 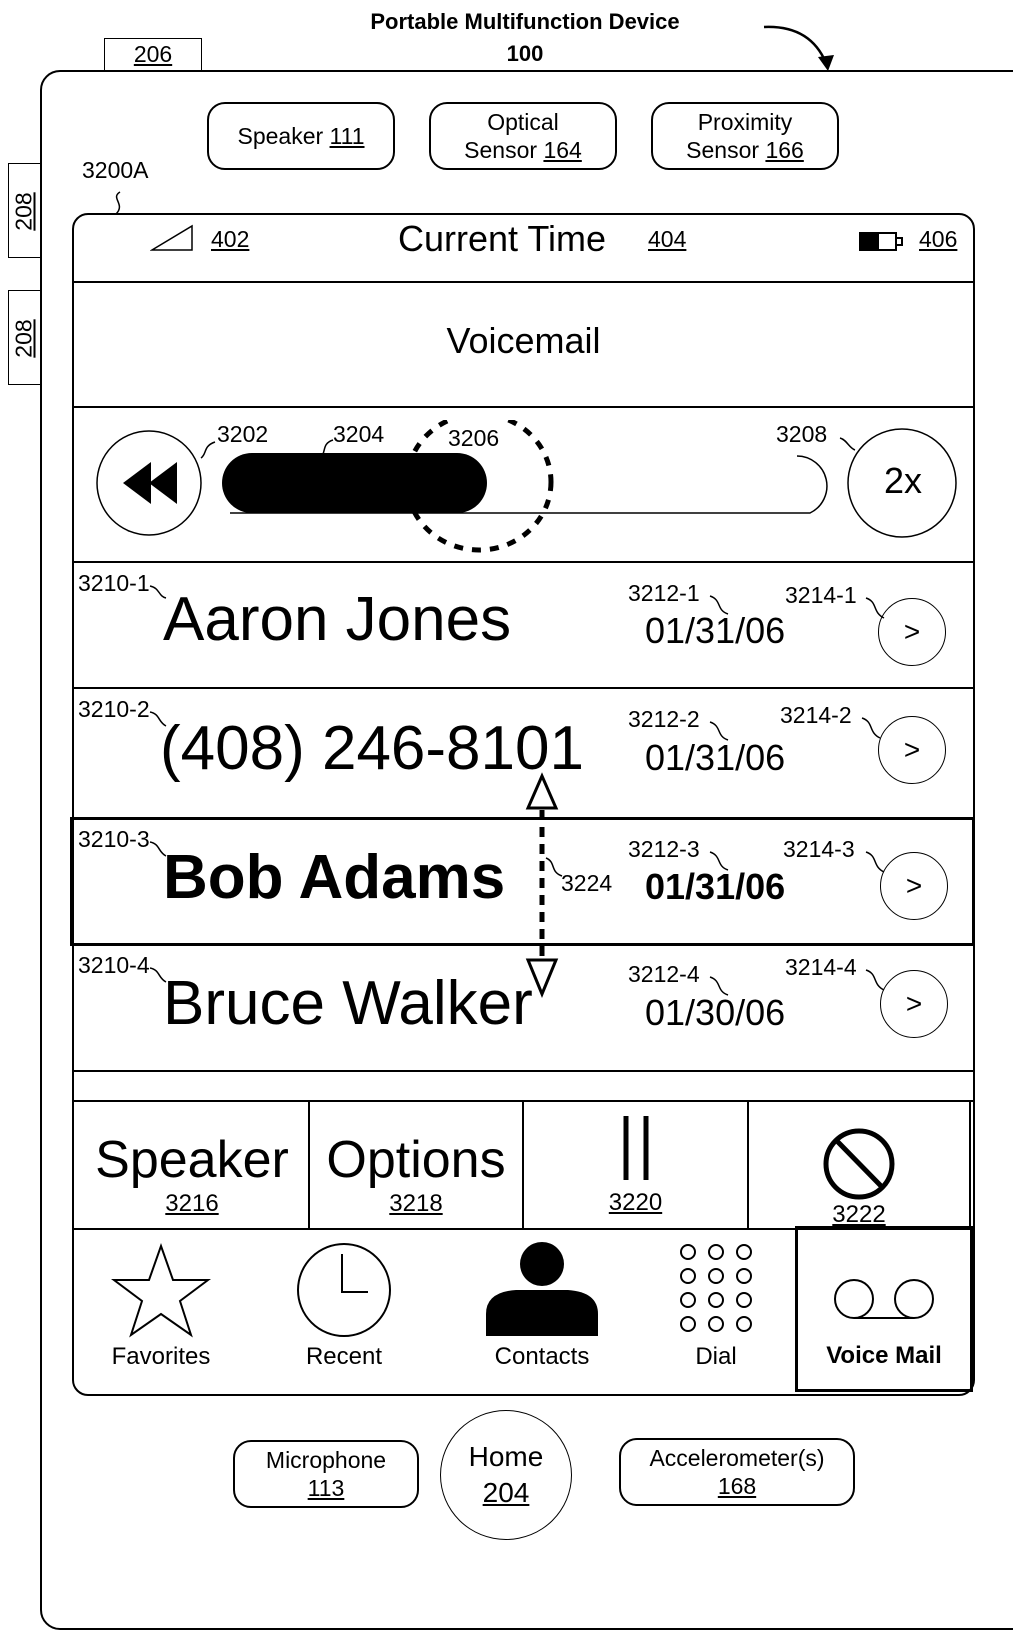 I want to click on swipe-gesture-arrow, so click(x=542, y=885).